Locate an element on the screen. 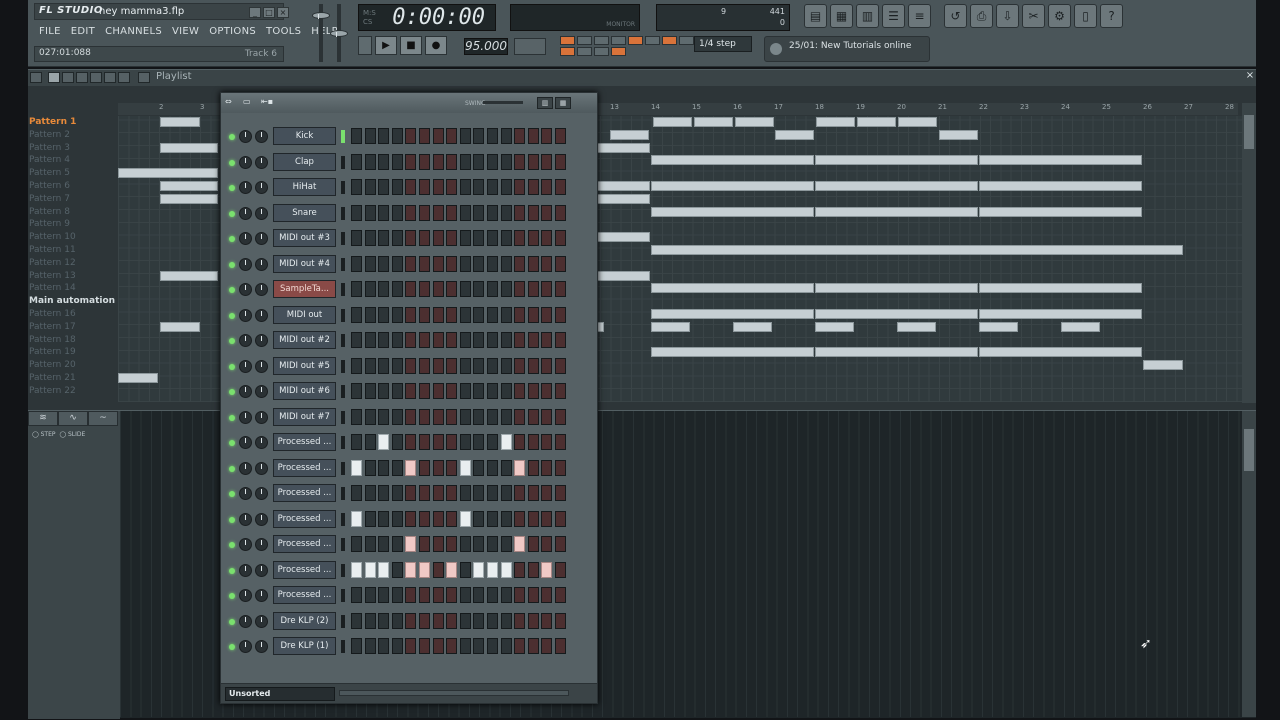 This screenshot has width=1280, height=720. step-edit-icon is located at coordinates (584, 40).